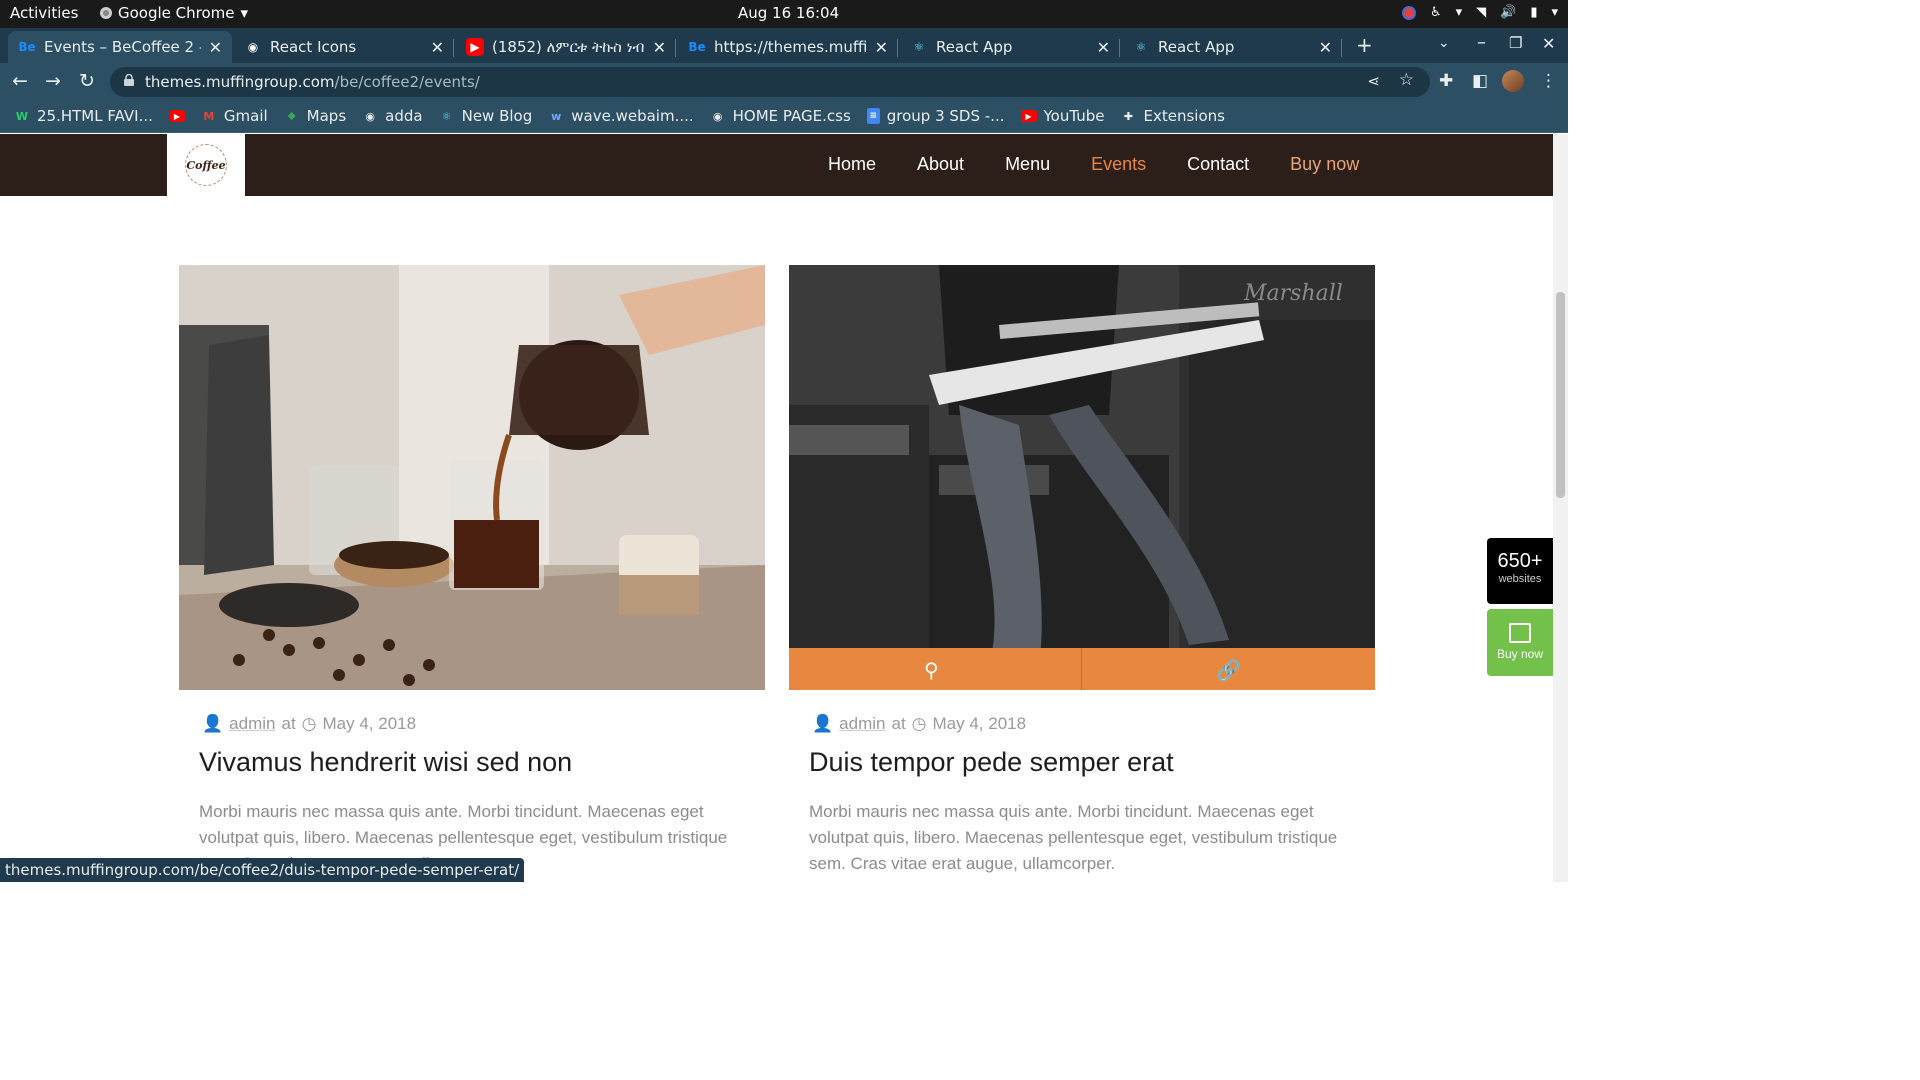  Describe the element at coordinates (1560, 395) in the screenshot. I see `scrollbar-thumb` at that location.